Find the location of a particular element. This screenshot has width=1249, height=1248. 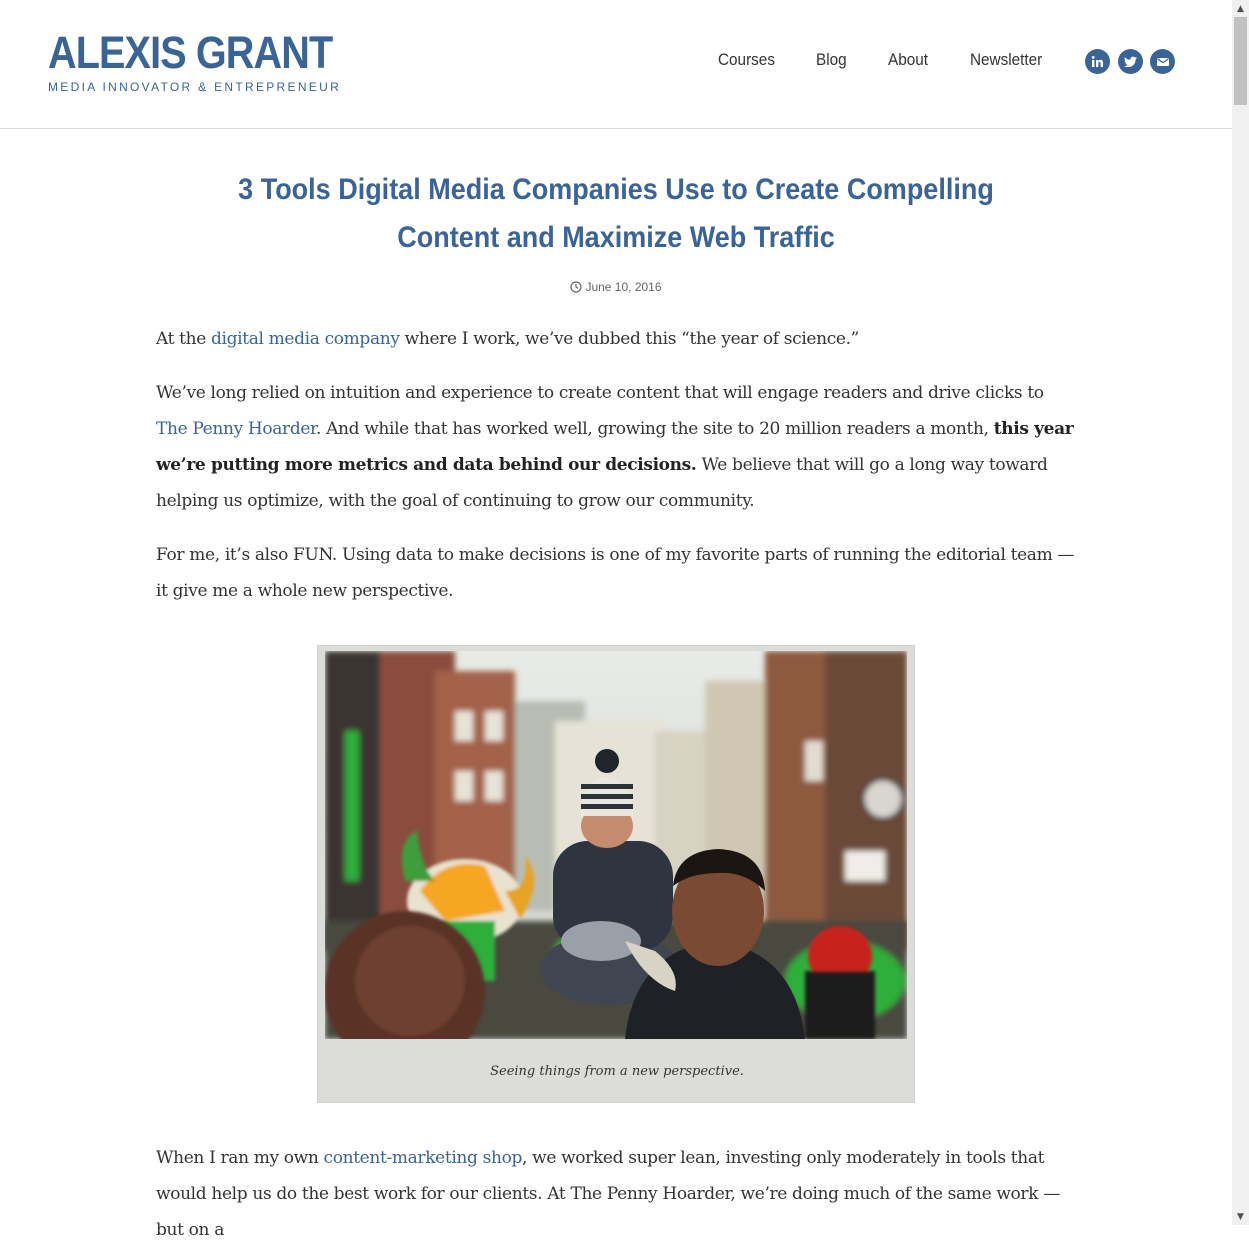

twitter-icon is located at coordinates (1130, 61).